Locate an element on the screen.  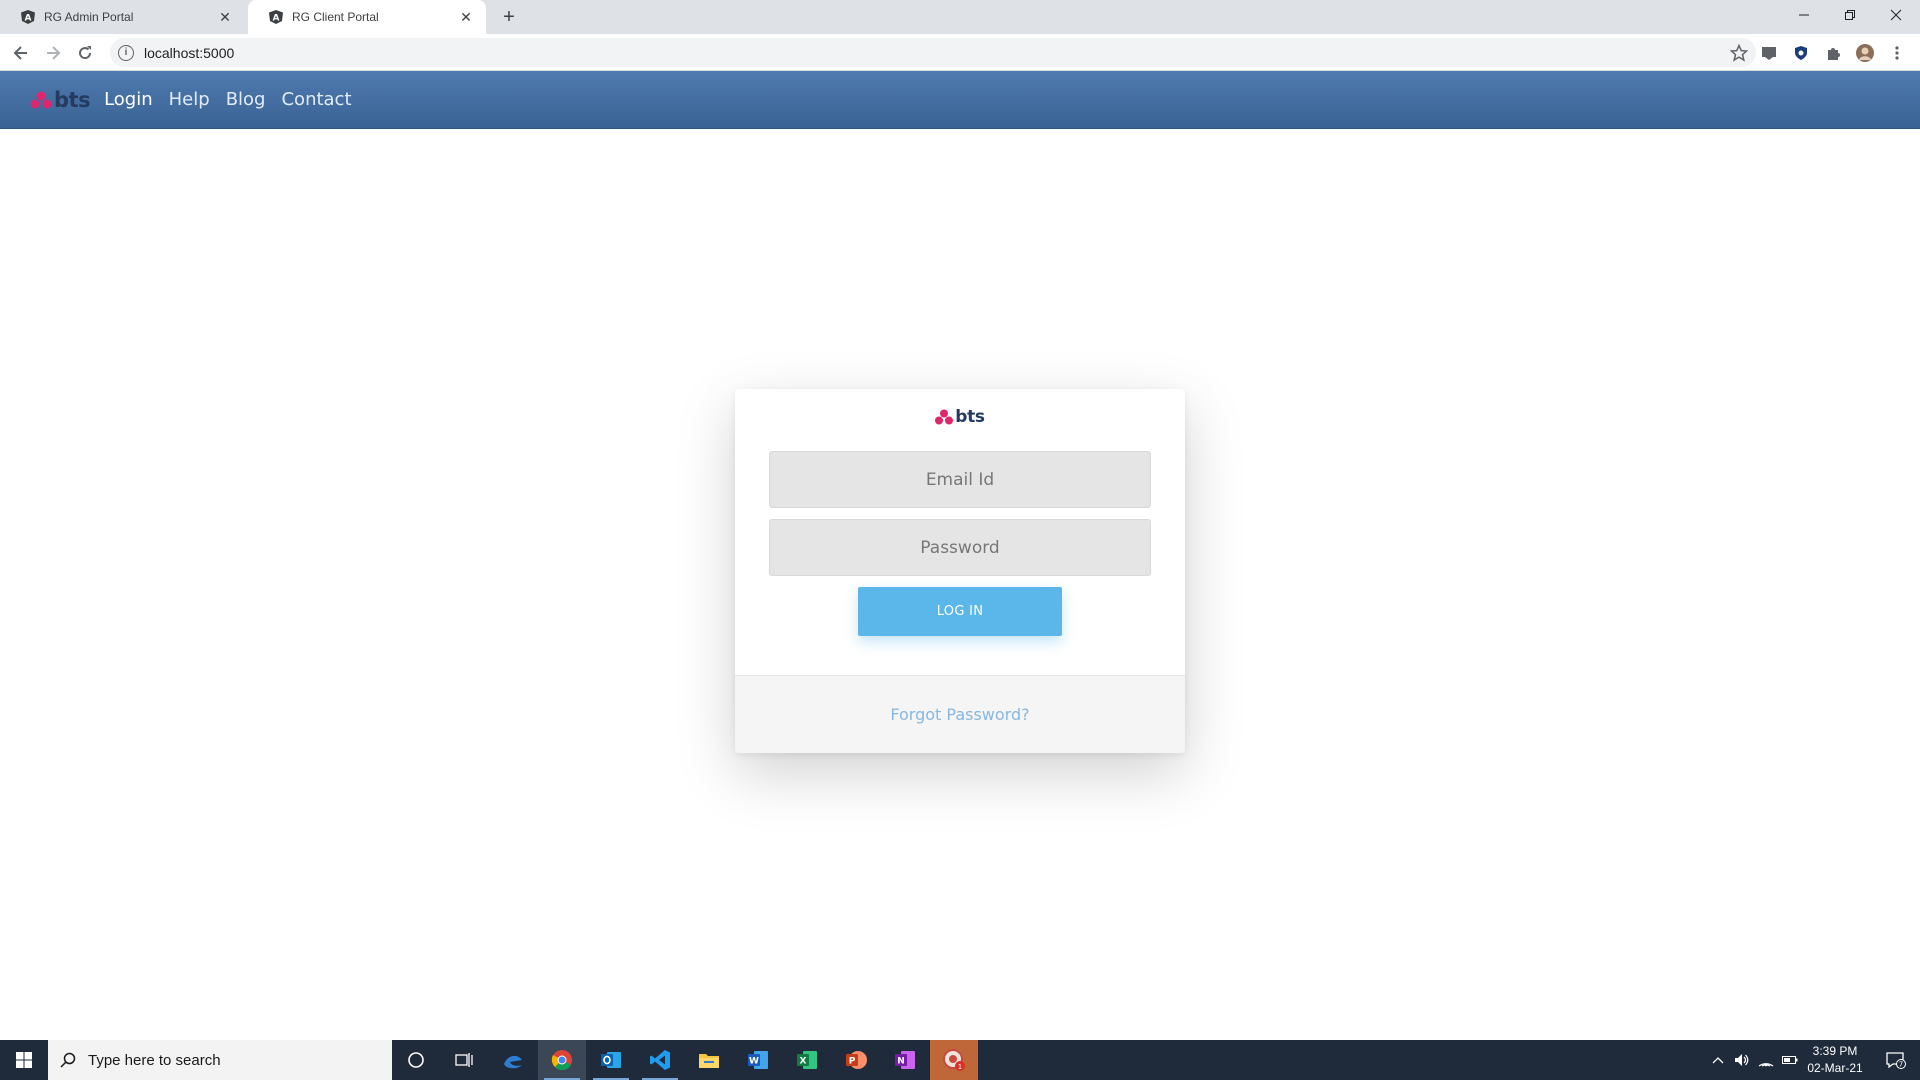
outlook-icon is located at coordinates (611, 1060).